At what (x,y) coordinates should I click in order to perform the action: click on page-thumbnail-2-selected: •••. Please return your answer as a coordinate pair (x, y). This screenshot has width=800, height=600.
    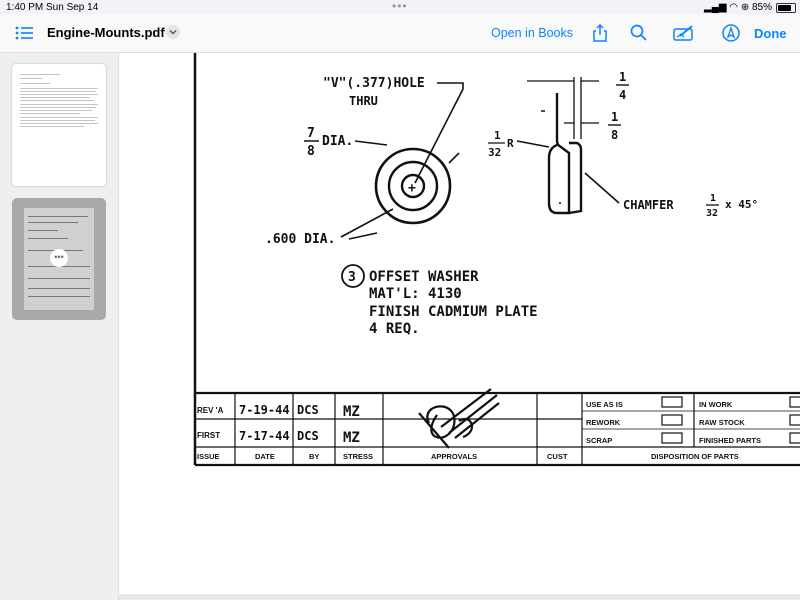
    Looking at the image, I should click on (59, 259).